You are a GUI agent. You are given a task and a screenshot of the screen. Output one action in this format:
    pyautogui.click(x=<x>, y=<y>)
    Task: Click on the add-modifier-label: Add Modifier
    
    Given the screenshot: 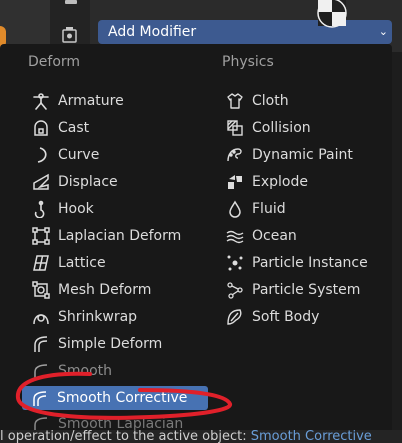 What is the action you would take?
    pyautogui.click(x=152, y=32)
    